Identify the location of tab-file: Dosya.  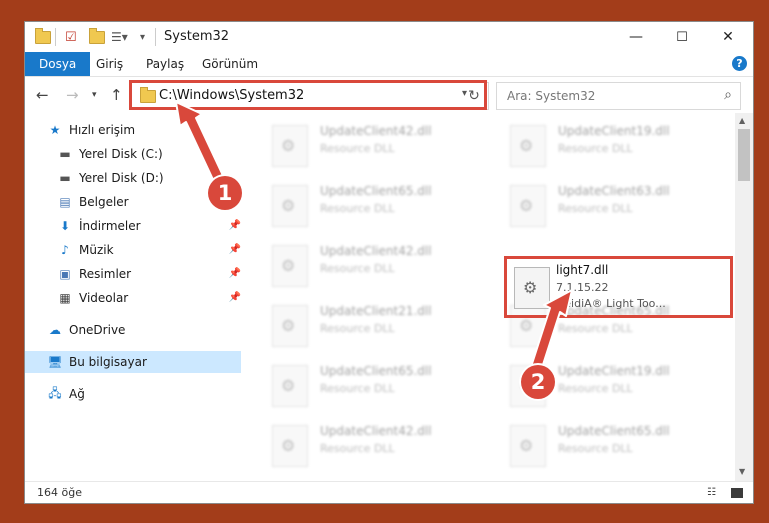
(58, 64).